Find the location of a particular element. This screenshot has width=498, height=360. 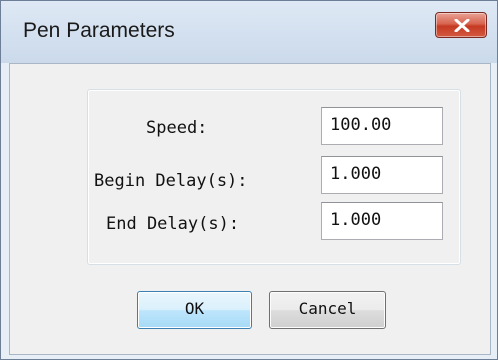

end-delay-input: 1.000 is located at coordinates (382, 221).